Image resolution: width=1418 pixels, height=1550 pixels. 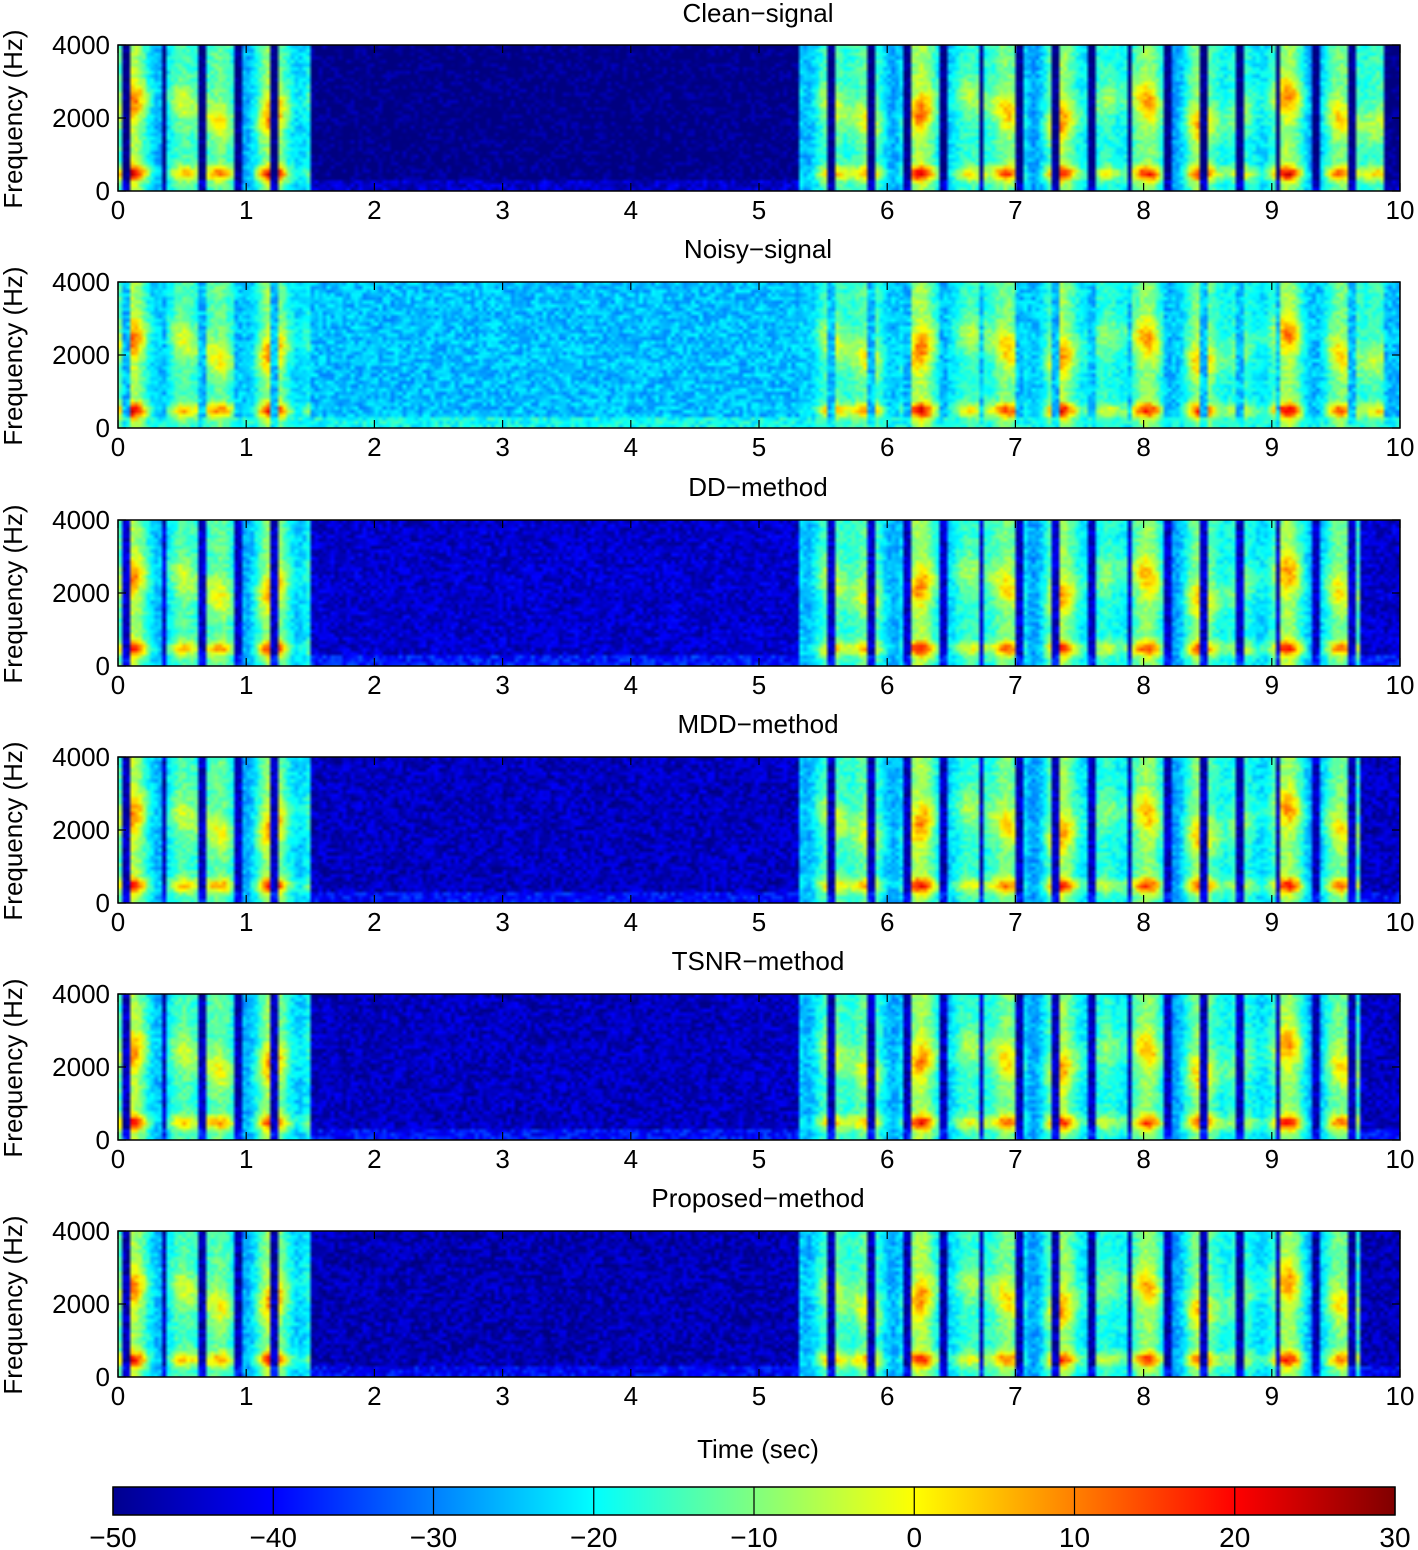 What do you see at coordinates (757, 14) in the screenshot?
I see `panel-title: Clean−signal` at bounding box center [757, 14].